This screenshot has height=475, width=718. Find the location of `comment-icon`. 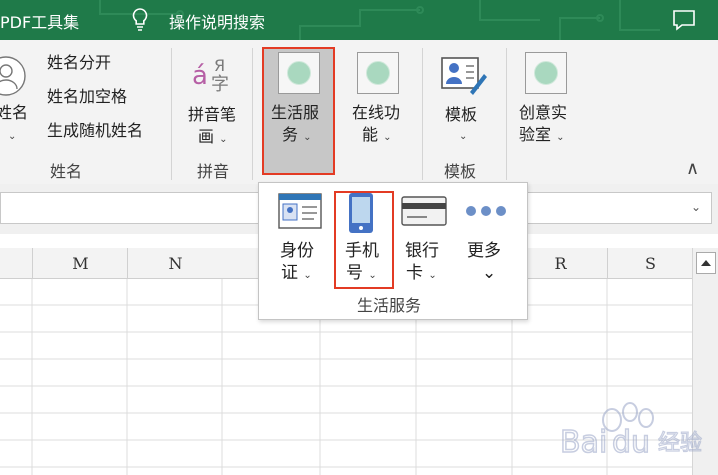

comment-icon is located at coordinates (684, 20).